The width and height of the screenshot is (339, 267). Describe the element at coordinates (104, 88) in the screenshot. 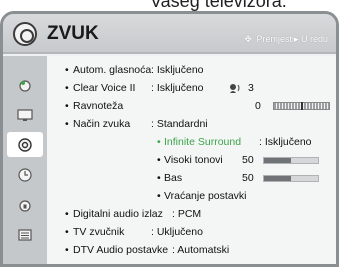

I see `clear-voice-label: Clear Voice II` at that location.